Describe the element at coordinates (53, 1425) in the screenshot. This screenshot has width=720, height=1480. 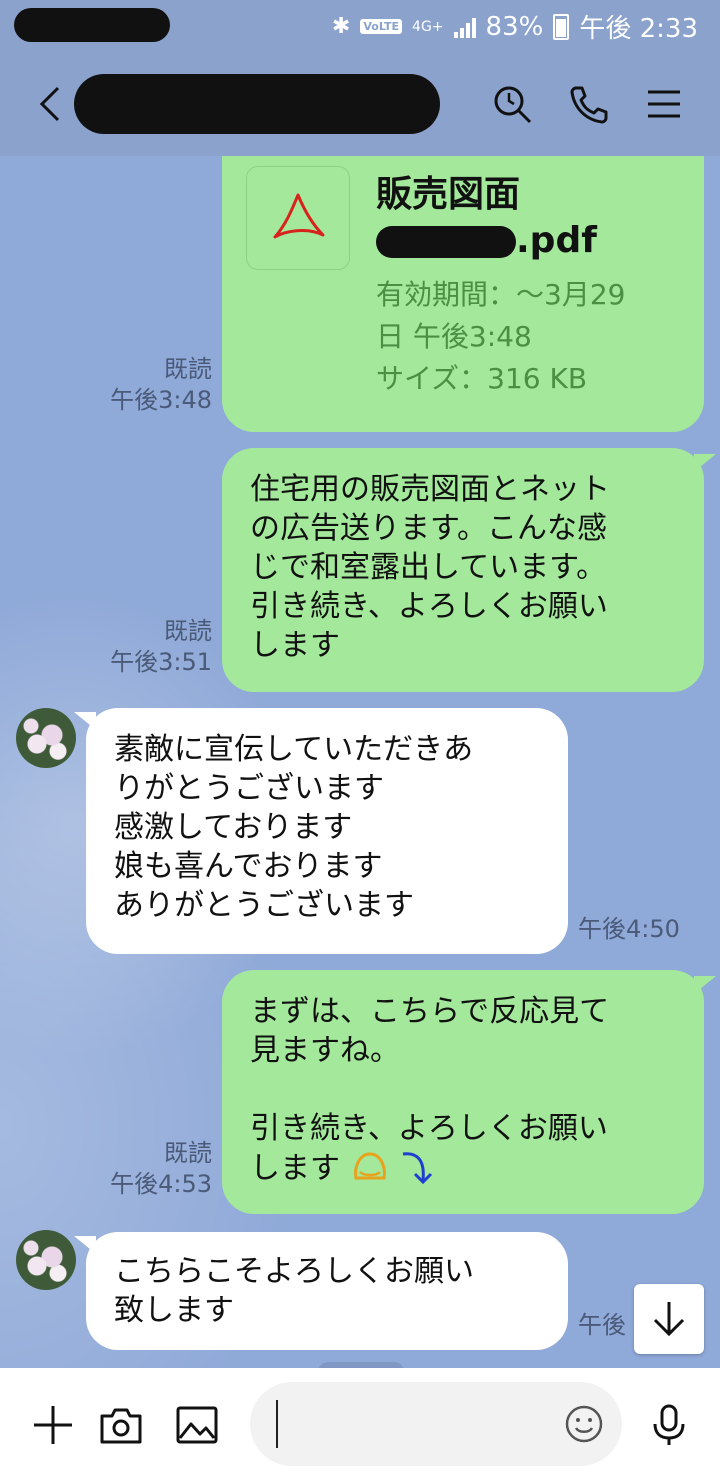
I see `plus-icon` at that location.